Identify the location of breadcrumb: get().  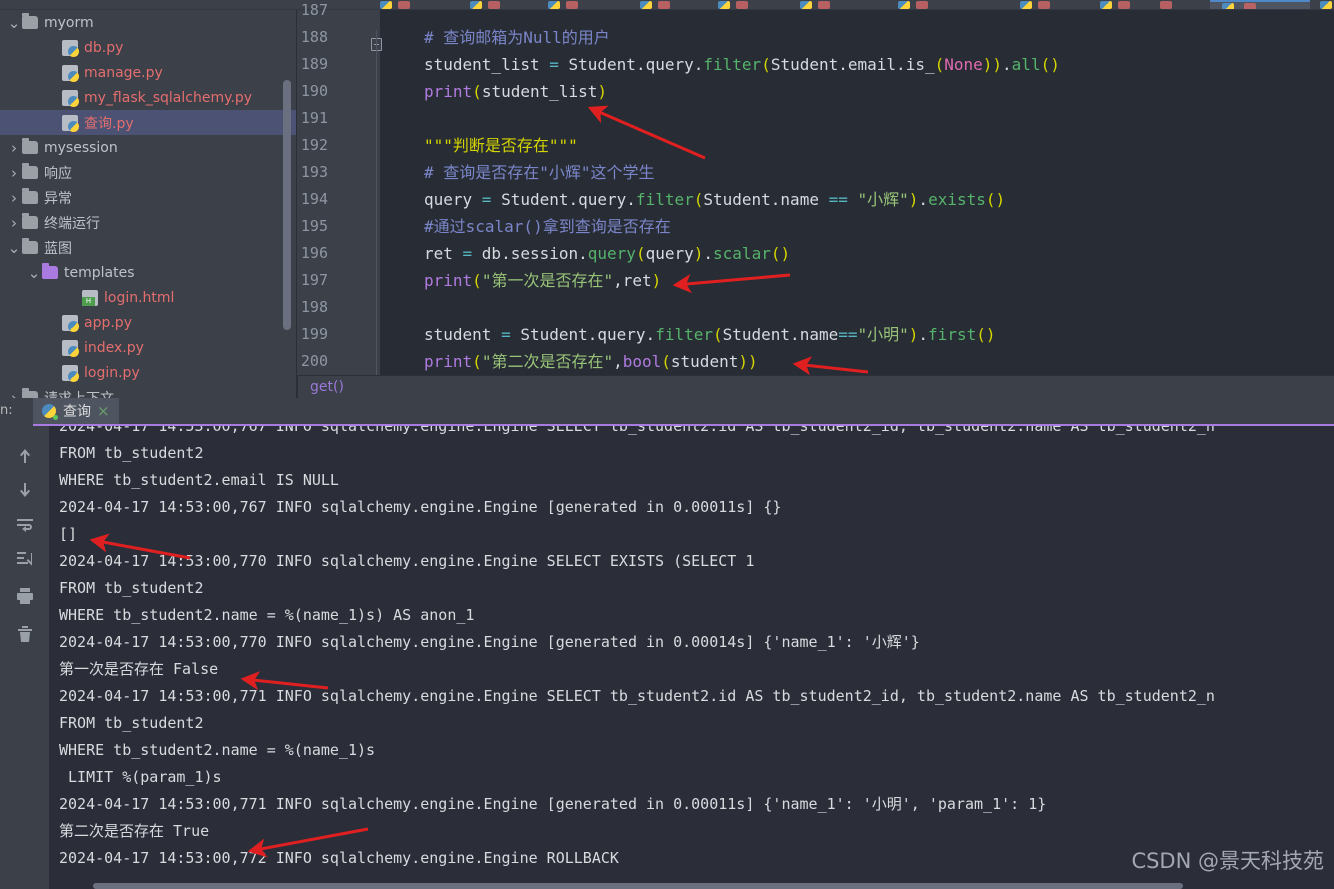
(815, 387).